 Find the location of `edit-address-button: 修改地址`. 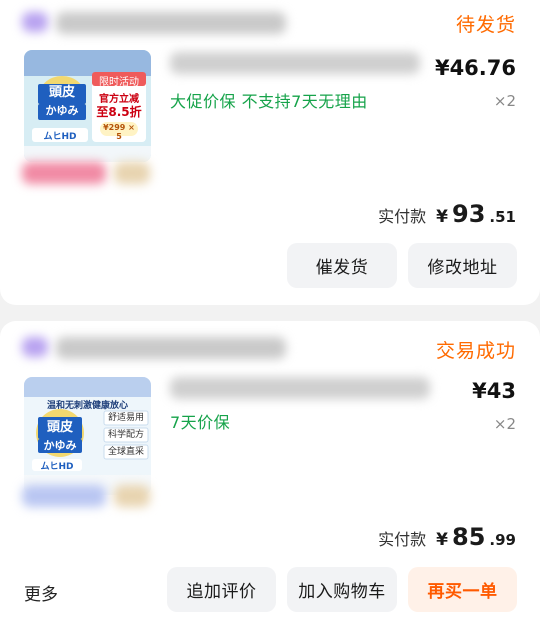

edit-address-button: 修改地址 is located at coordinates (462, 265).